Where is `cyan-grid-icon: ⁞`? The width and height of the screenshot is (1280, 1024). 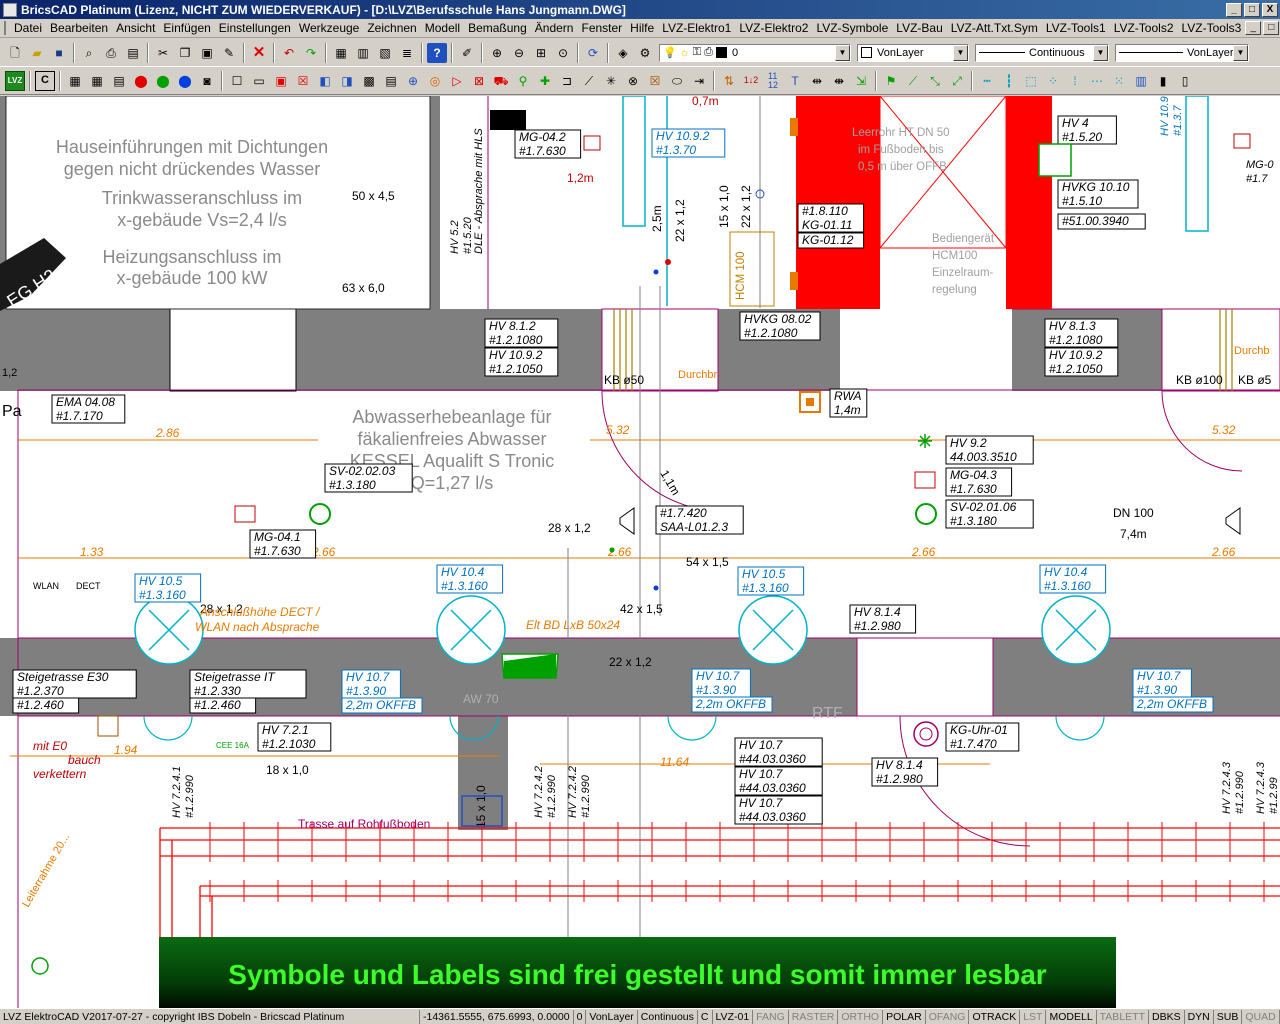 cyan-grid-icon: ⁞ is located at coordinates (1075, 81).